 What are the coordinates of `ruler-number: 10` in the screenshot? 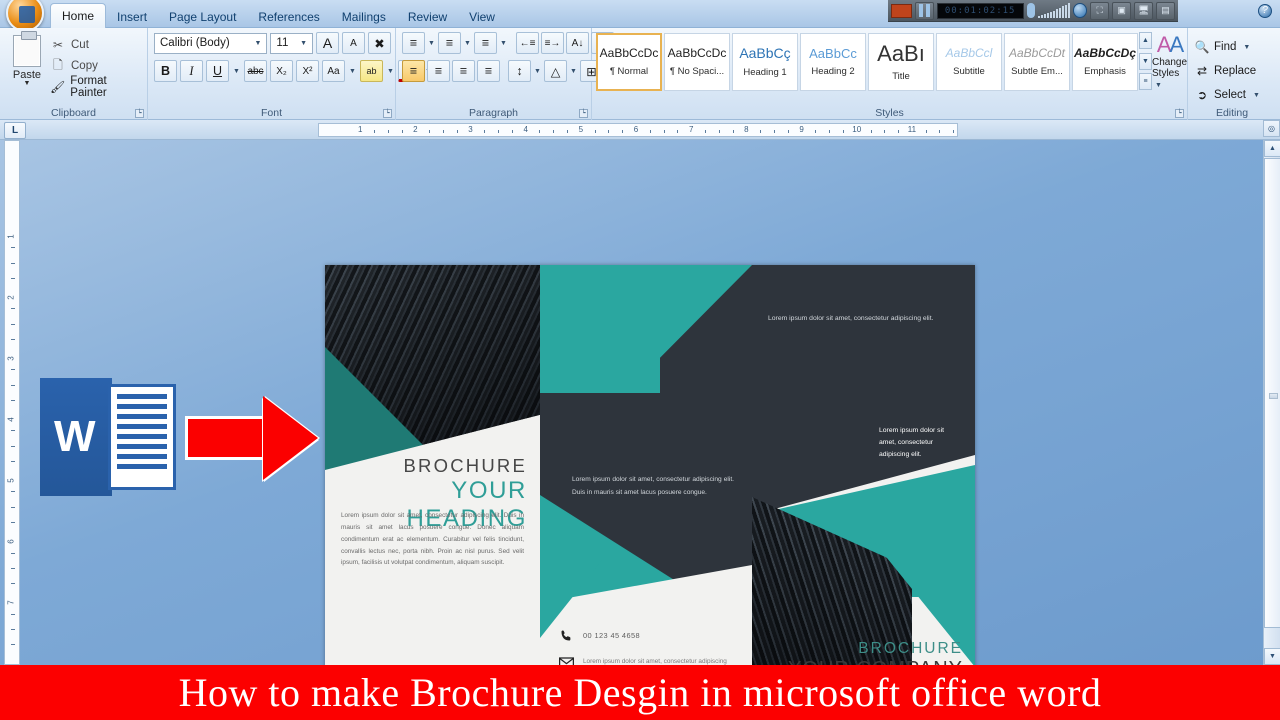 It's located at (857, 129).